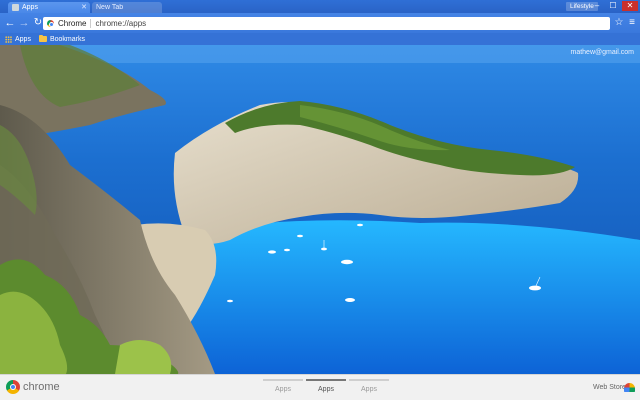 The image size is (640, 400). Describe the element at coordinates (120, 23) in the screenshot. I see `url-text: chrome://apps` at that location.